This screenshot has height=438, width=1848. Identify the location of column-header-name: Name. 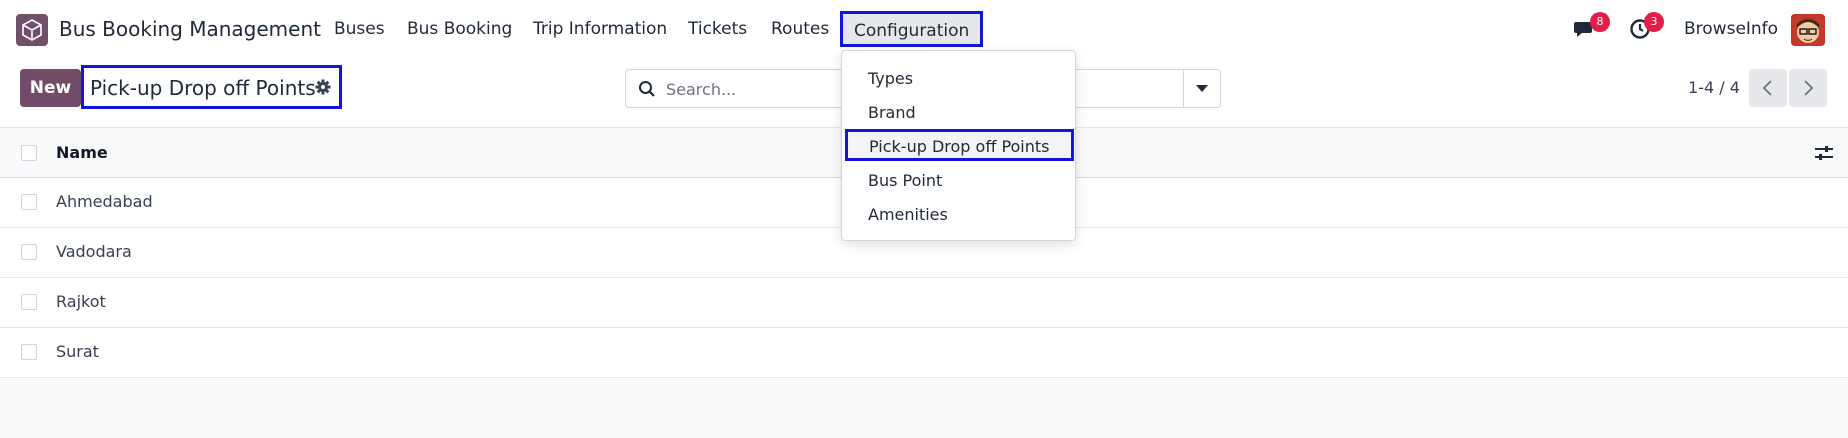
(82, 152).